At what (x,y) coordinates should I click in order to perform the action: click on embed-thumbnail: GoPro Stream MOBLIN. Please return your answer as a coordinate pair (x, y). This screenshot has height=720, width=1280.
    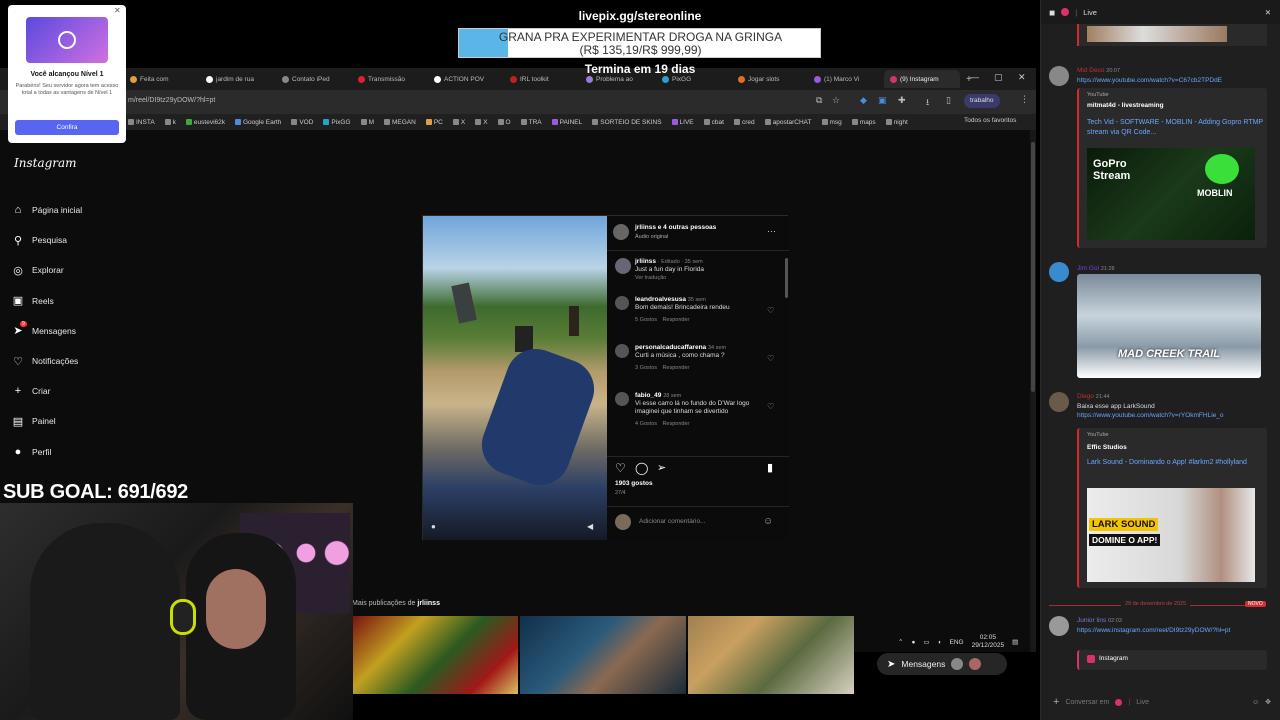
    Looking at the image, I should click on (1171, 194).